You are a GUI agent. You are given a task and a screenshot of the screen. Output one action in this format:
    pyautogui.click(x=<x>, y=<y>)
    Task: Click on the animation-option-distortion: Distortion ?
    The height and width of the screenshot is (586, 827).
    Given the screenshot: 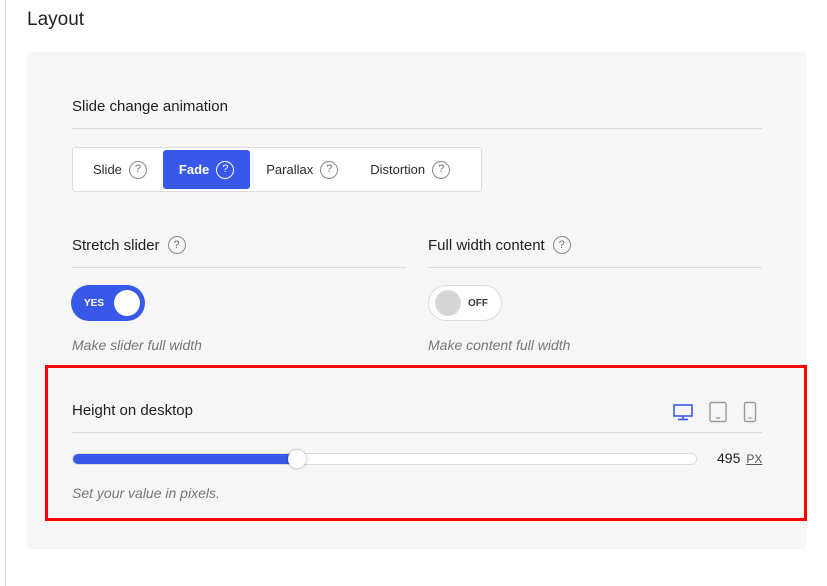 What is the action you would take?
    pyautogui.click(x=410, y=169)
    